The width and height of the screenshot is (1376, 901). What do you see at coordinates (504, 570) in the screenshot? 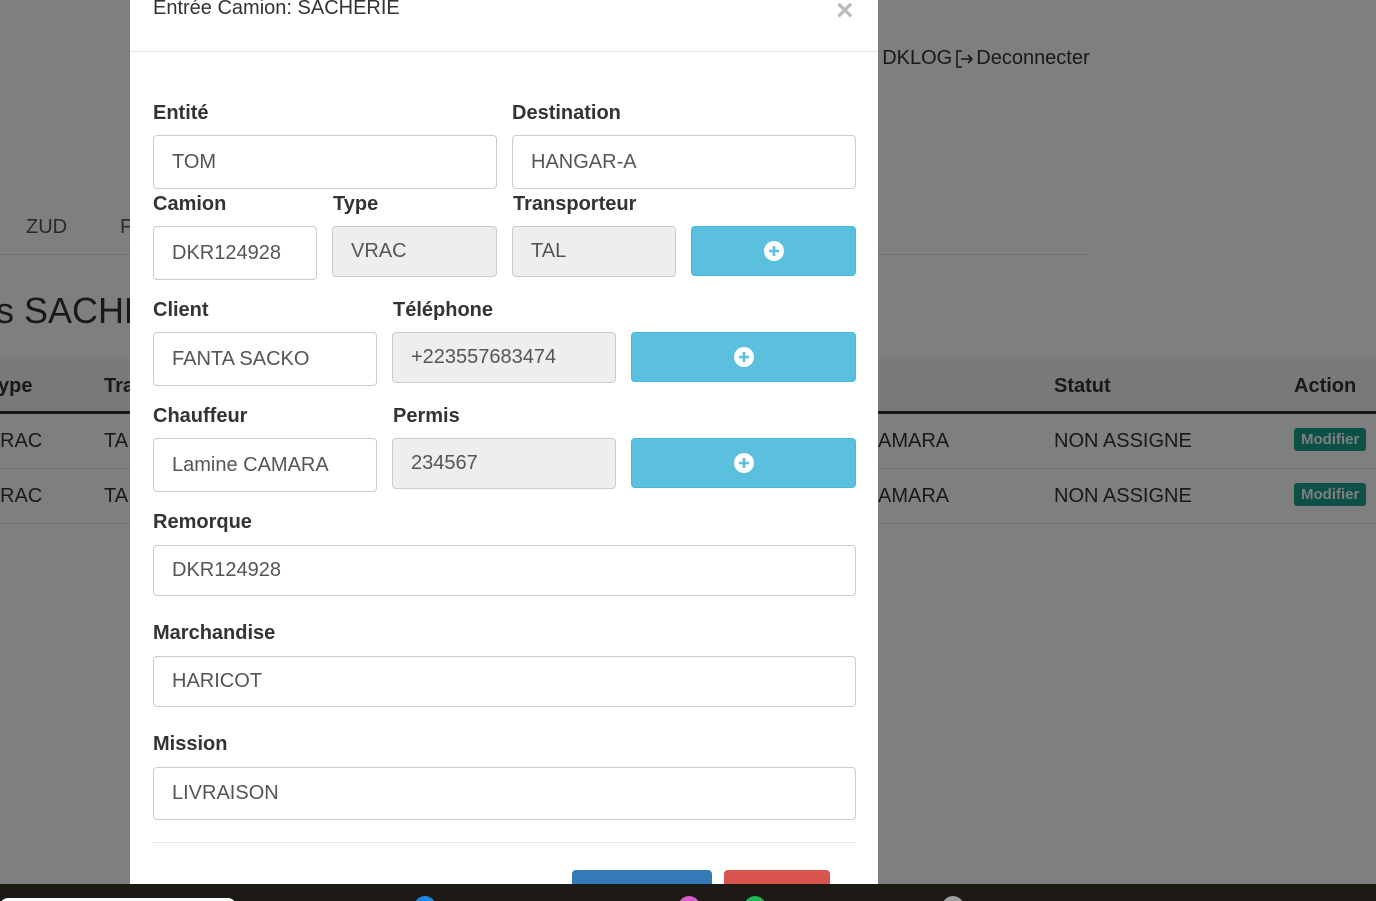
I see `remorque-field` at bounding box center [504, 570].